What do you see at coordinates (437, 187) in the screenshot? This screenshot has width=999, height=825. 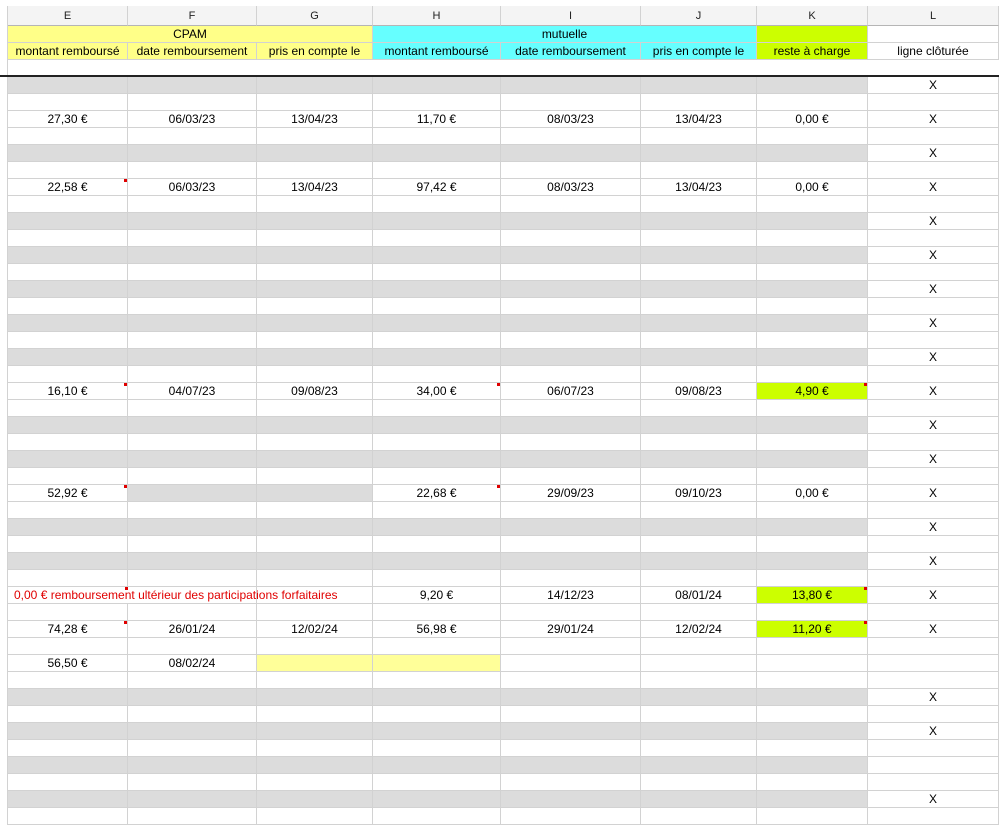 I see `cell-h: 97,42 €` at bounding box center [437, 187].